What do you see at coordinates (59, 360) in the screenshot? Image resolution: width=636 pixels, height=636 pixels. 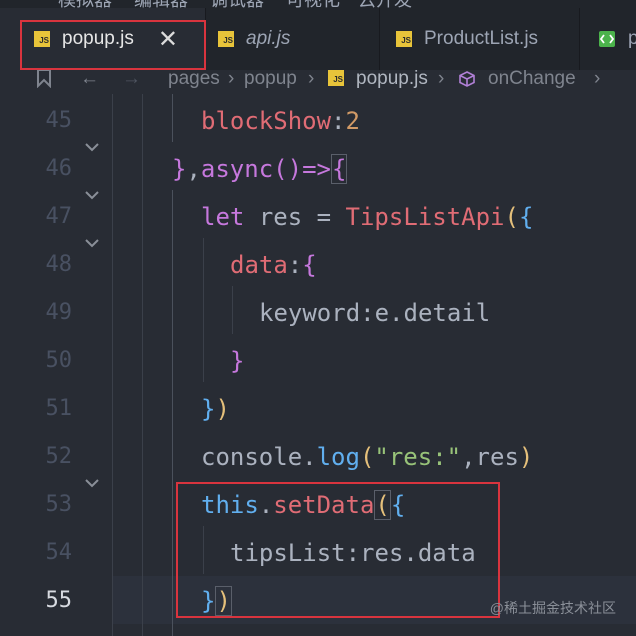 I see `line-number: 50` at bounding box center [59, 360].